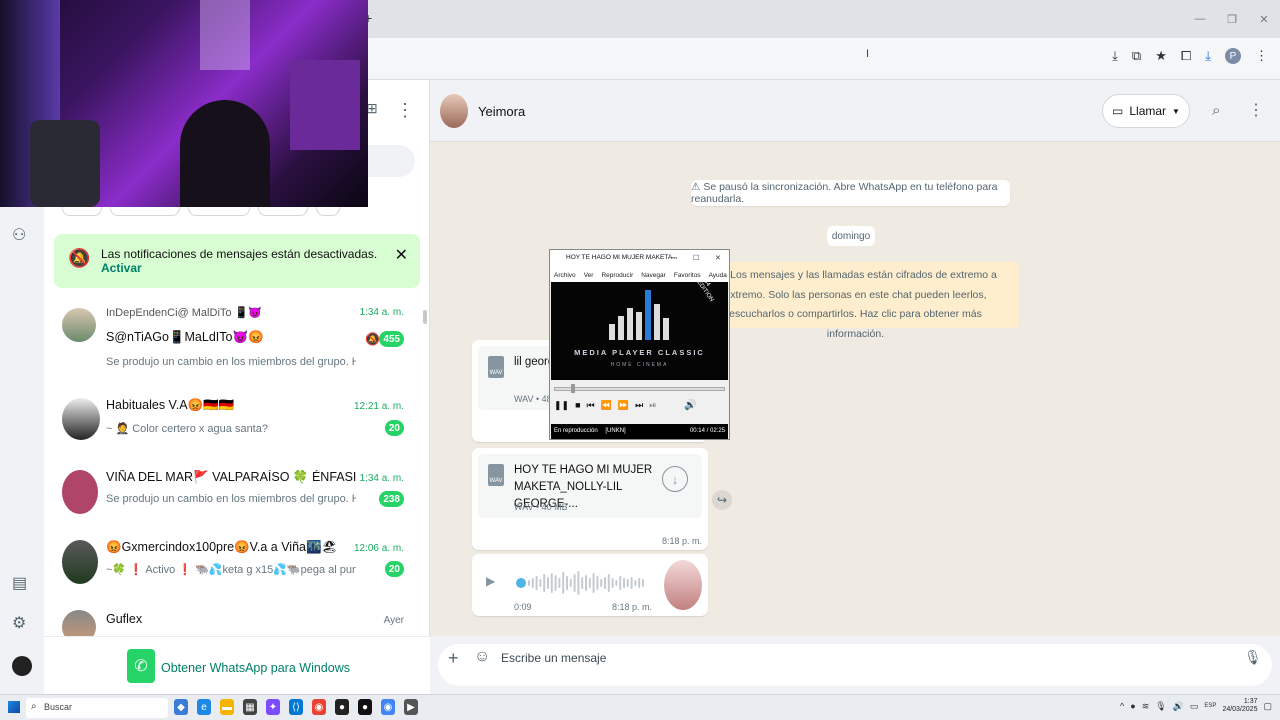  I want to click on emoji-icon: ☺, so click(482, 657).